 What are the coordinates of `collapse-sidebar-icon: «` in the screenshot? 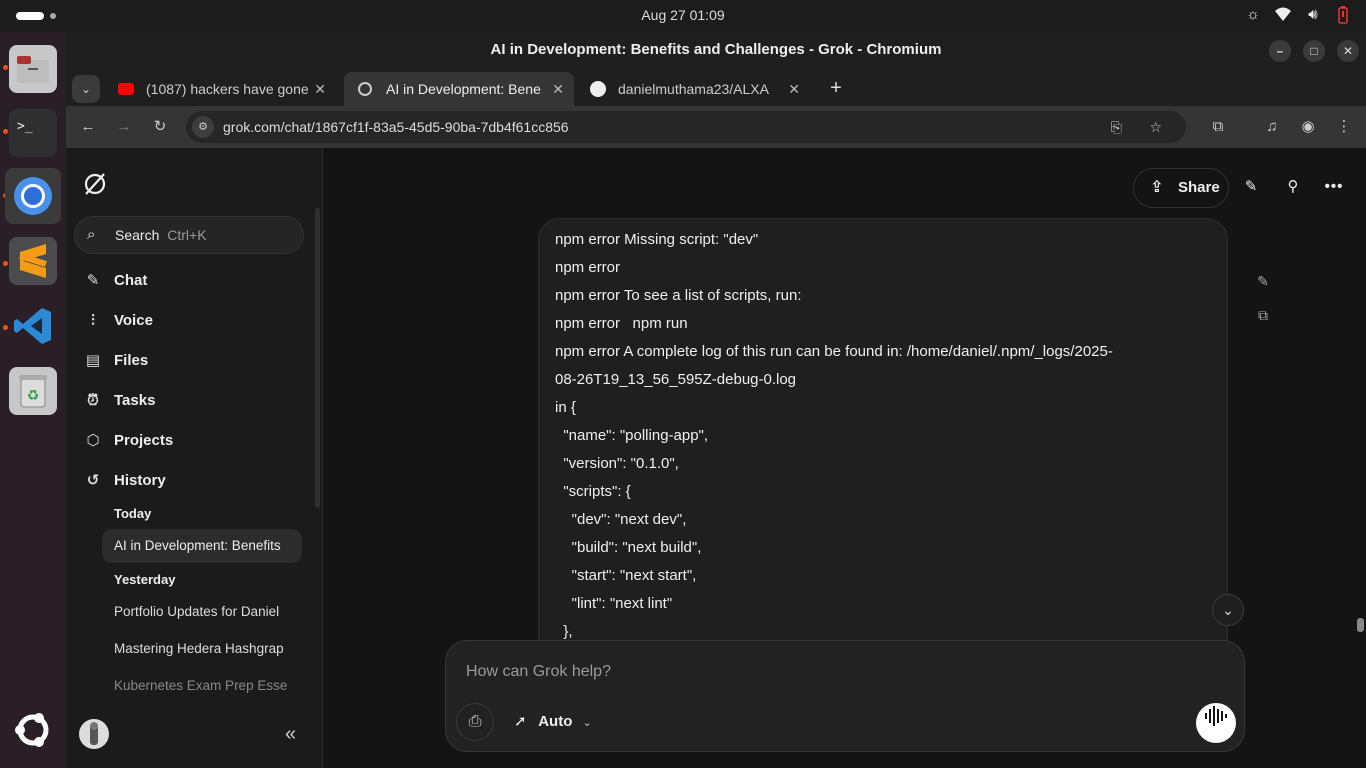 It's located at (290, 734).